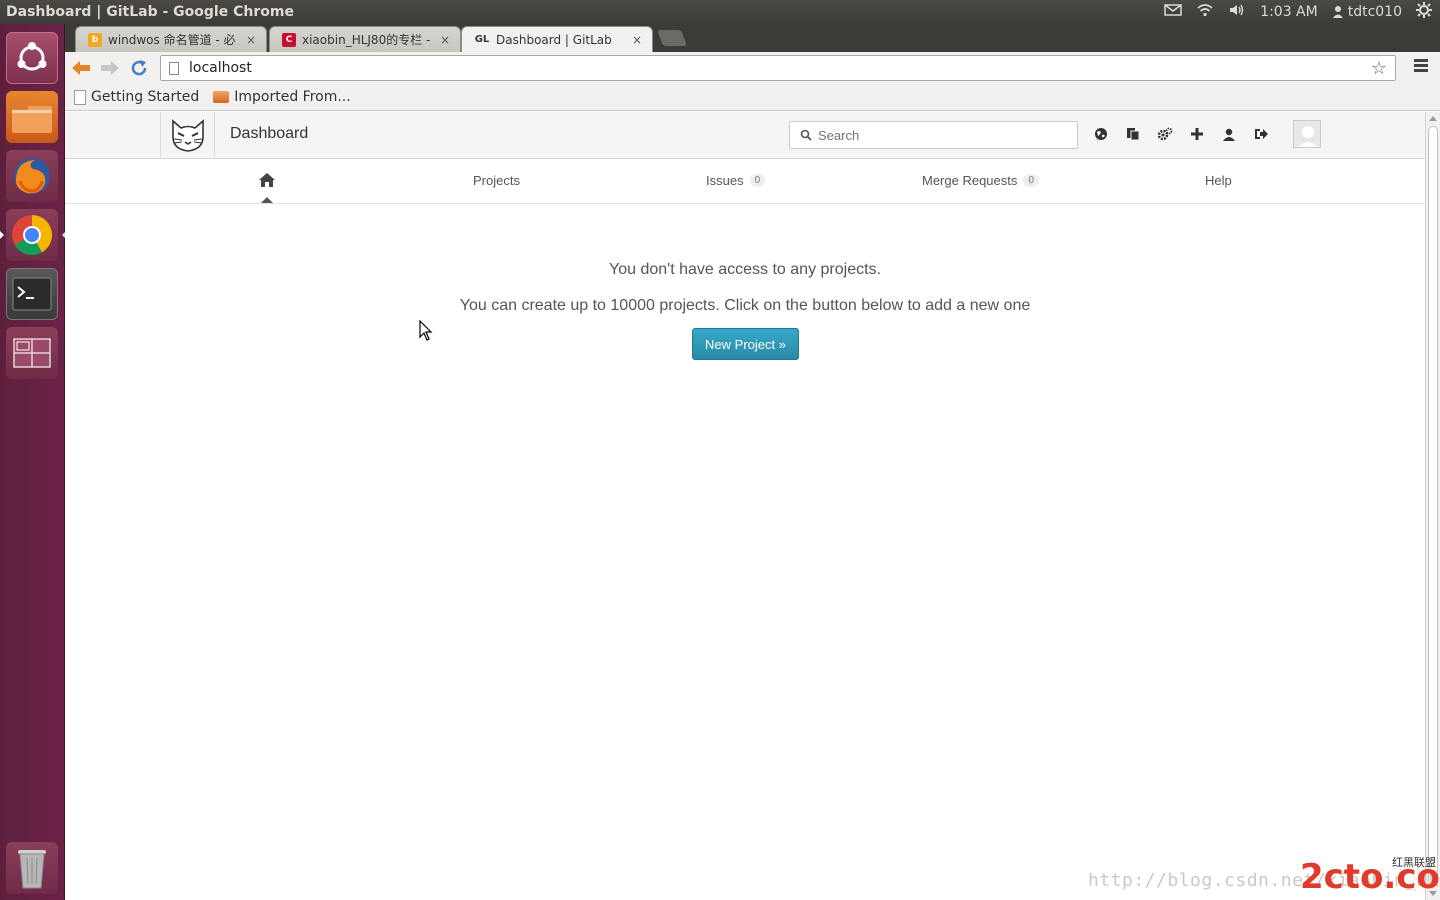  Describe the element at coordinates (672, 38) in the screenshot. I see `new-tab-button` at that location.